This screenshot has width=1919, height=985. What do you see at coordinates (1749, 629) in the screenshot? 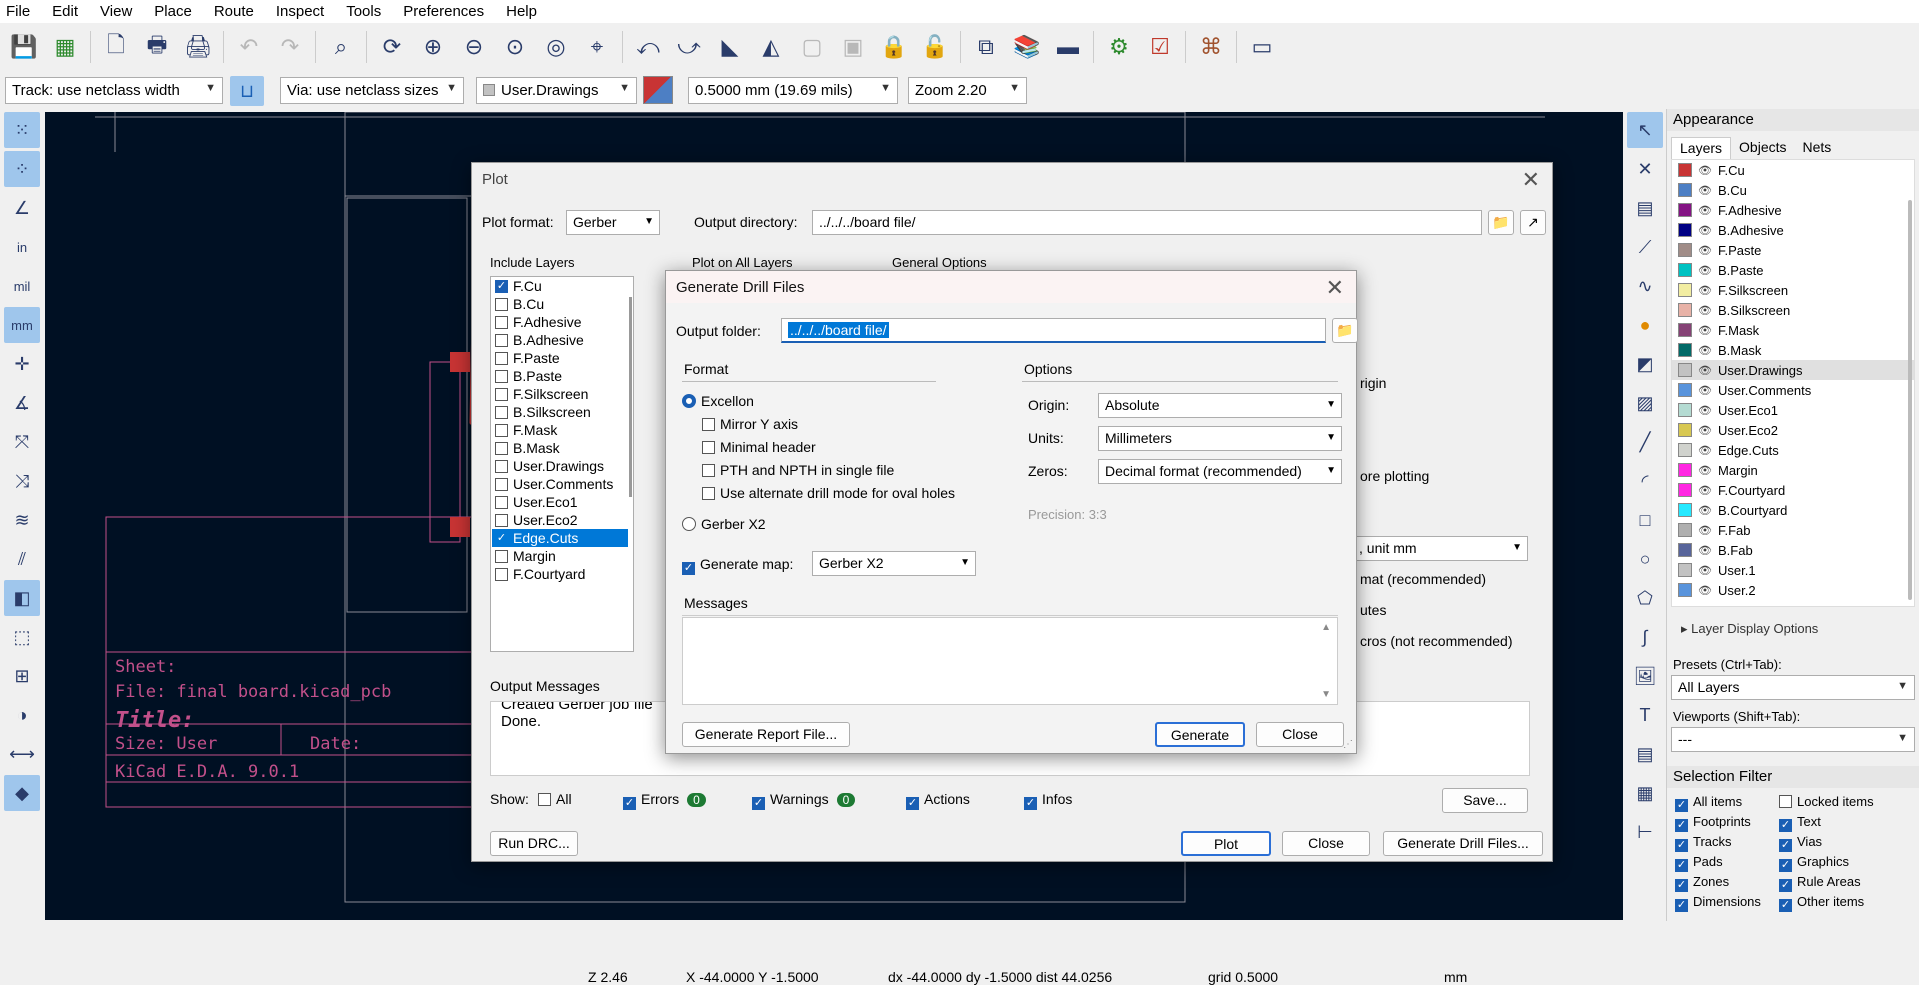
I see `layer-display-options: ▸ Layer Display Options` at bounding box center [1749, 629].